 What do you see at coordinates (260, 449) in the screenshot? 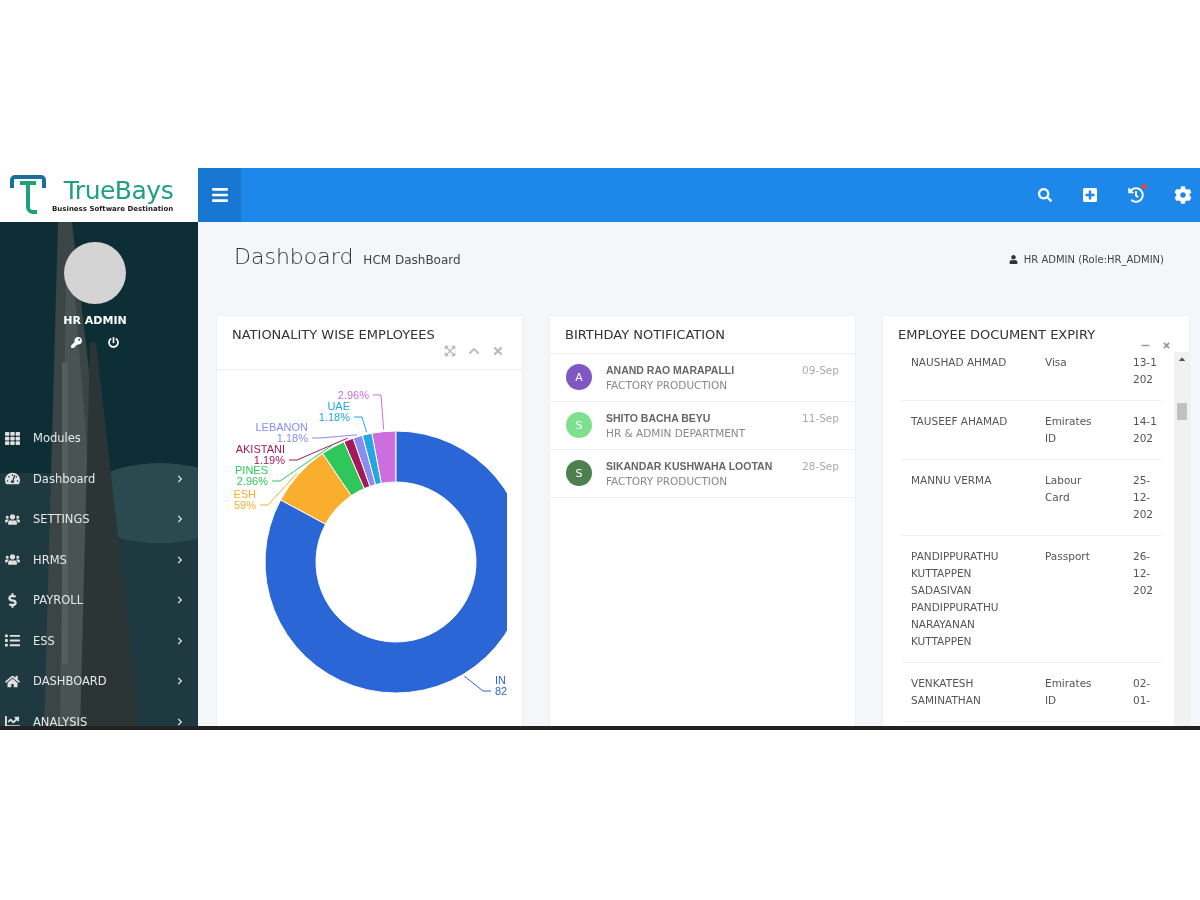
I see `slice-label: AKISTANI` at bounding box center [260, 449].